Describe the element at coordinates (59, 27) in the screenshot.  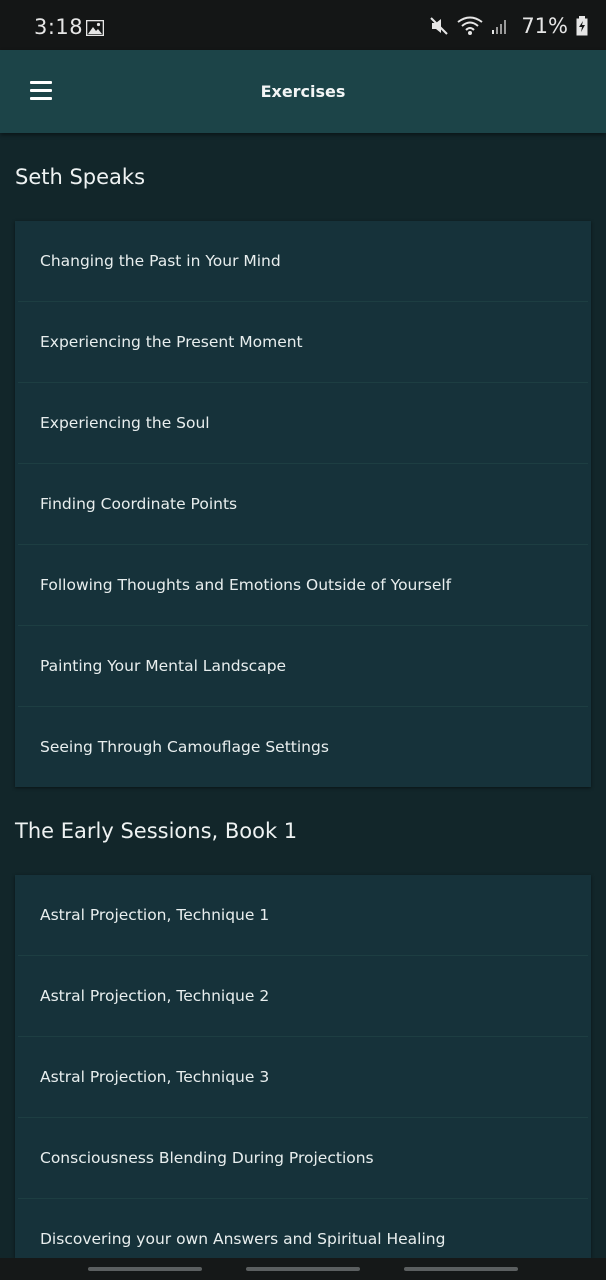
I see `status-time: 3:18` at that location.